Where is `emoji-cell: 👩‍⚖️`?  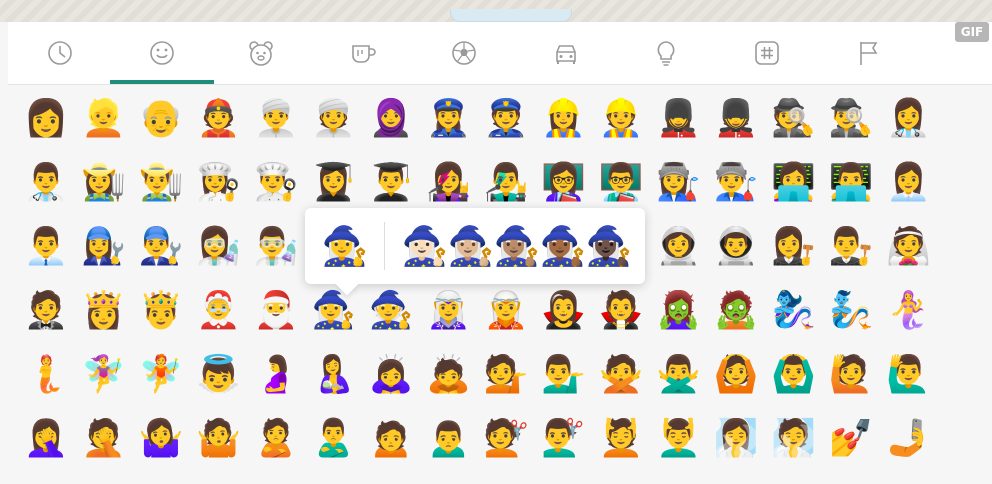 emoji-cell: 👩‍⚖️ is located at coordinates (794, 247).